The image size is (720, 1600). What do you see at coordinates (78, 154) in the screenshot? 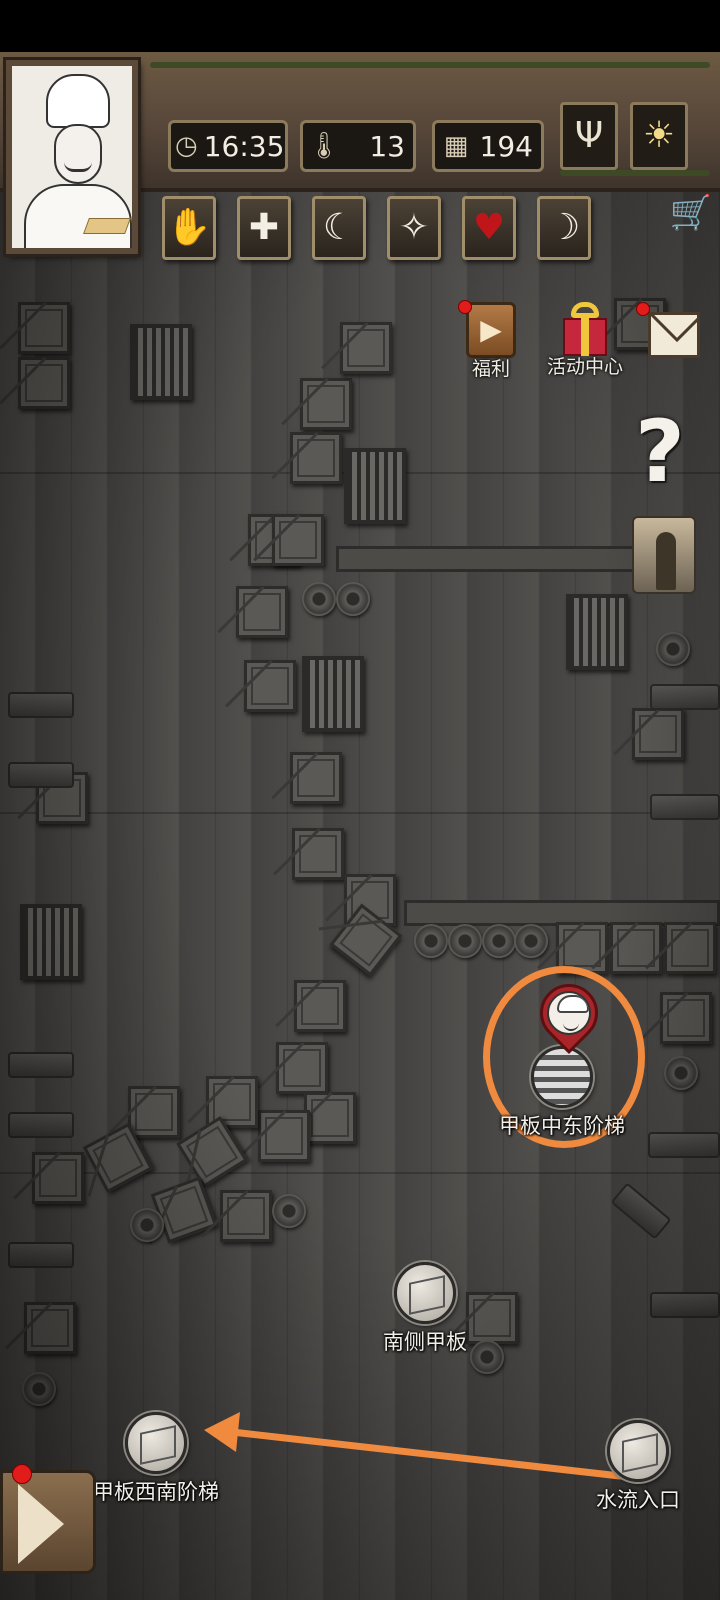
I see `portrait-face` at bounding box center [78, 154].